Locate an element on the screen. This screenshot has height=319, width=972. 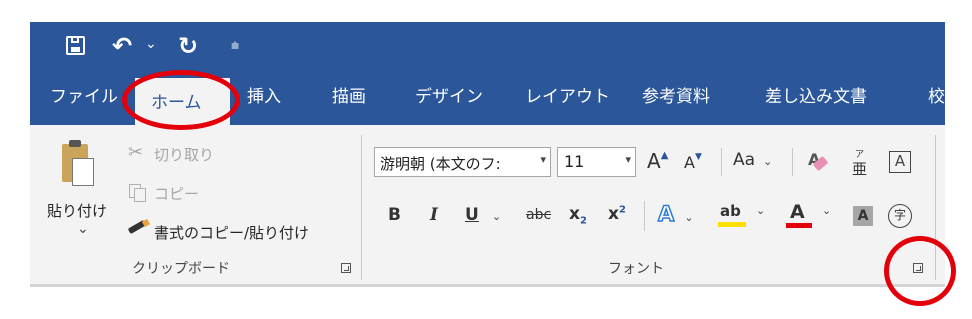
tab-design: デザイン is located at coordinates (449, 97).